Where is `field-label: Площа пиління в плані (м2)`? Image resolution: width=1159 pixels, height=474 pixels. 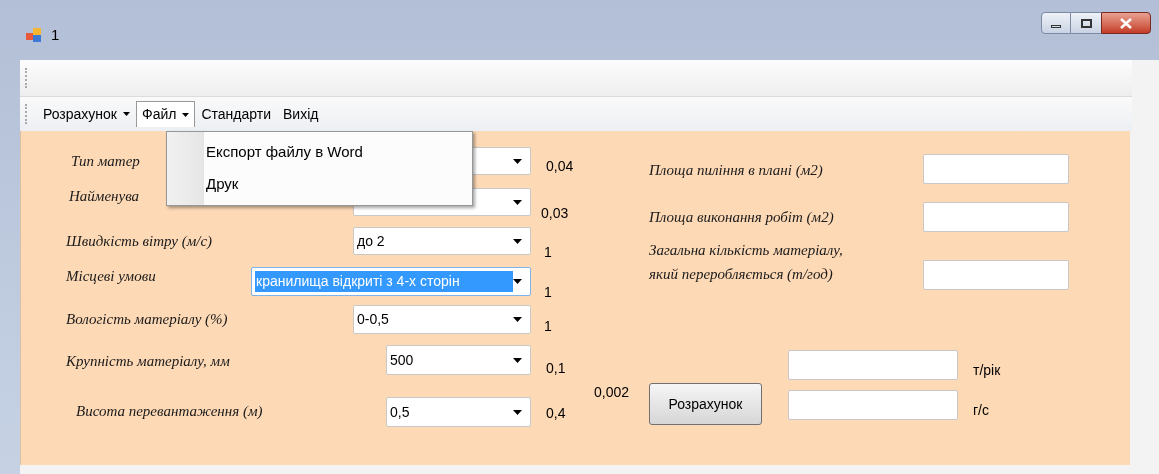 field-label: Площа пиління в плані (м2) is located at coordinates (736, 170).